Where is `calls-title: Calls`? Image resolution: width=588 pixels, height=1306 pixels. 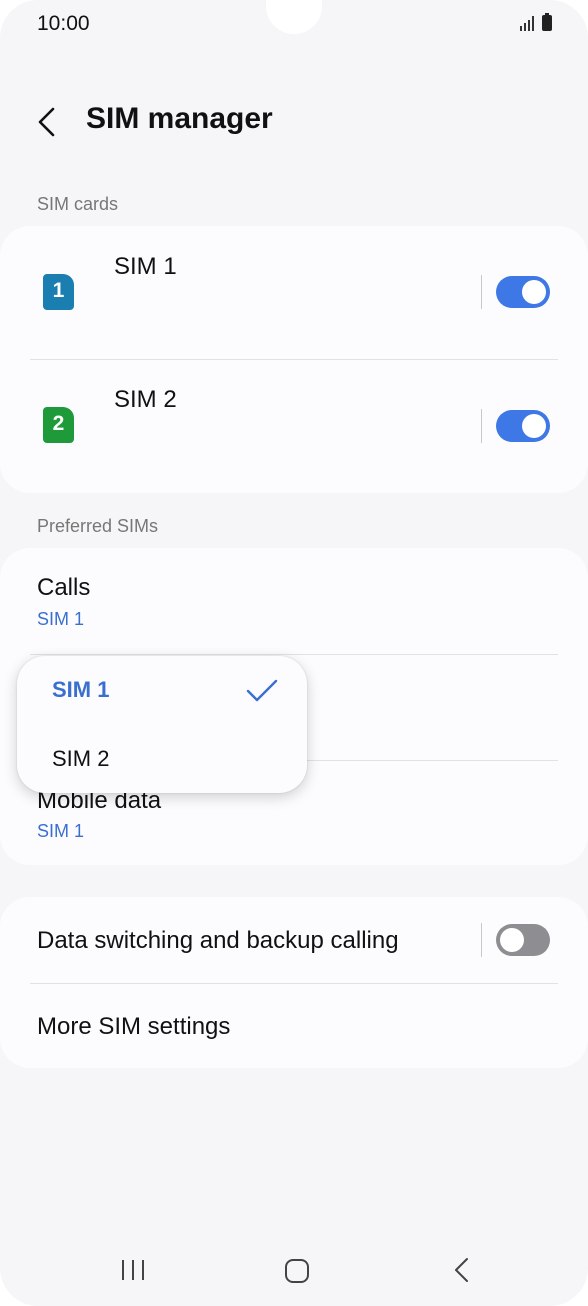 calls-title: Calls is located at coordinates (64, 587).